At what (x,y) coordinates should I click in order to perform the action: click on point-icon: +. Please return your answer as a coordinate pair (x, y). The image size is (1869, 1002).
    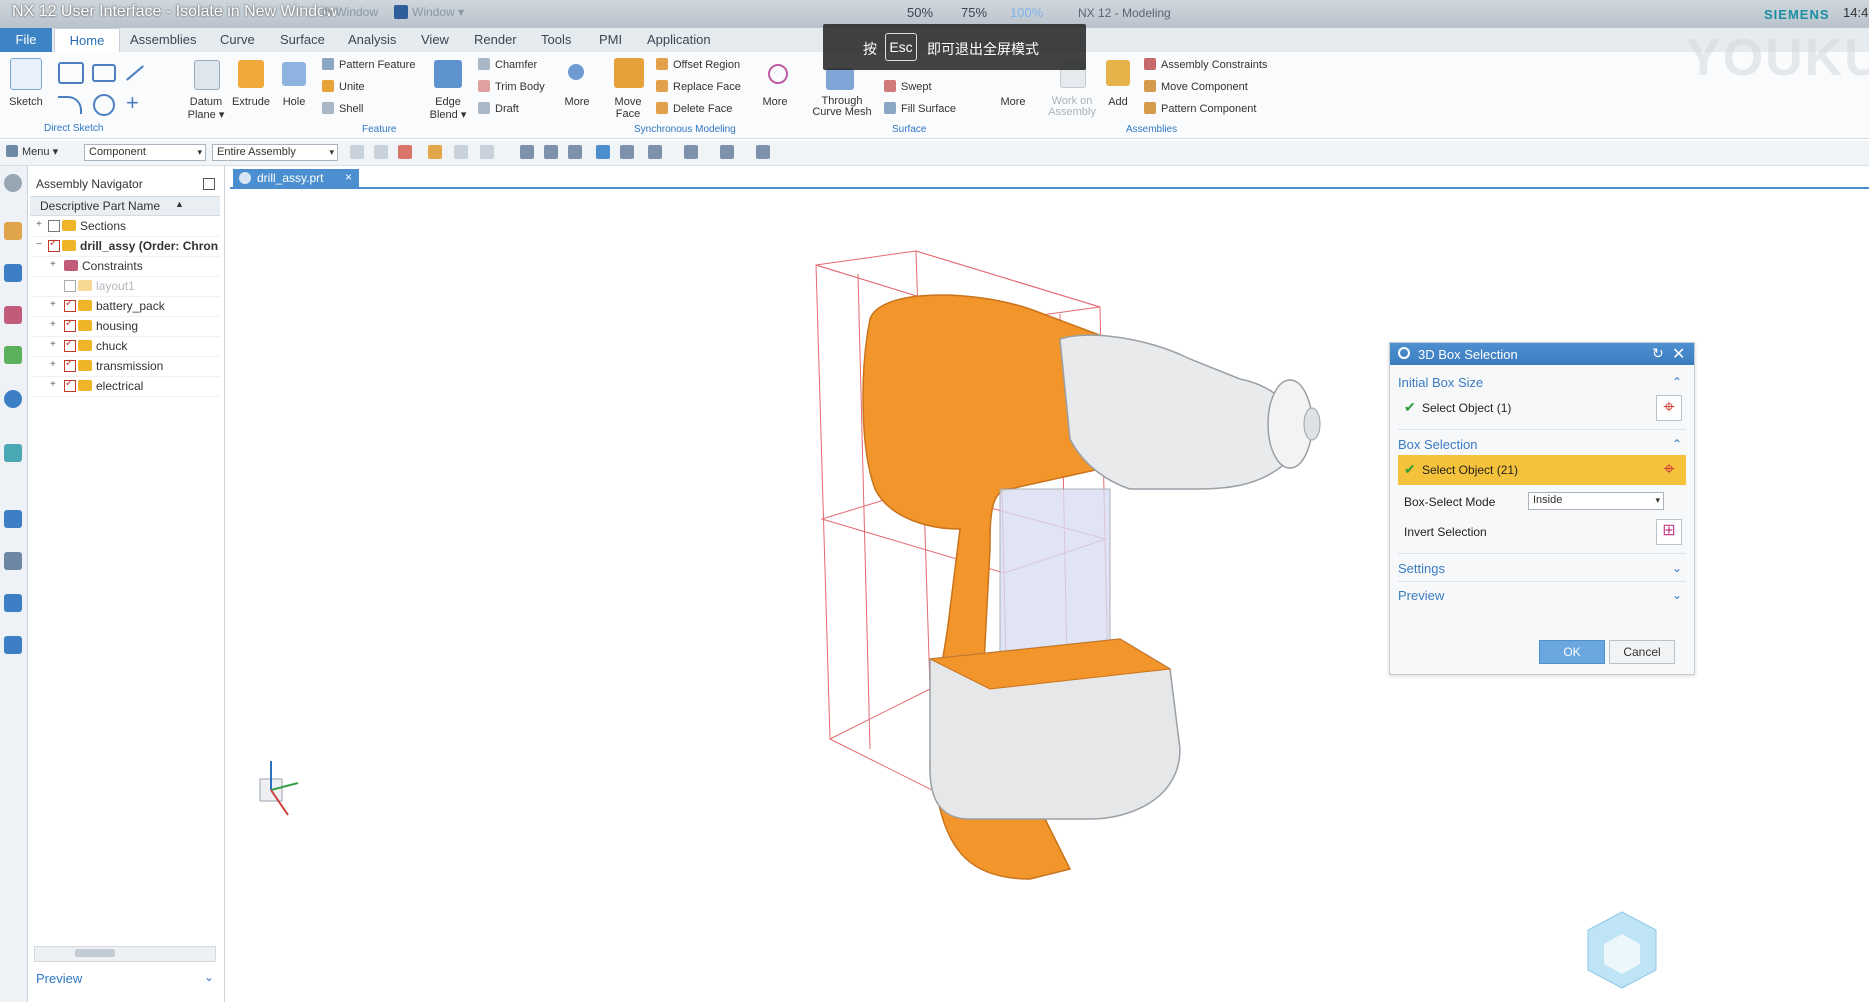
    Looking at the image, I should click on (132, 103).